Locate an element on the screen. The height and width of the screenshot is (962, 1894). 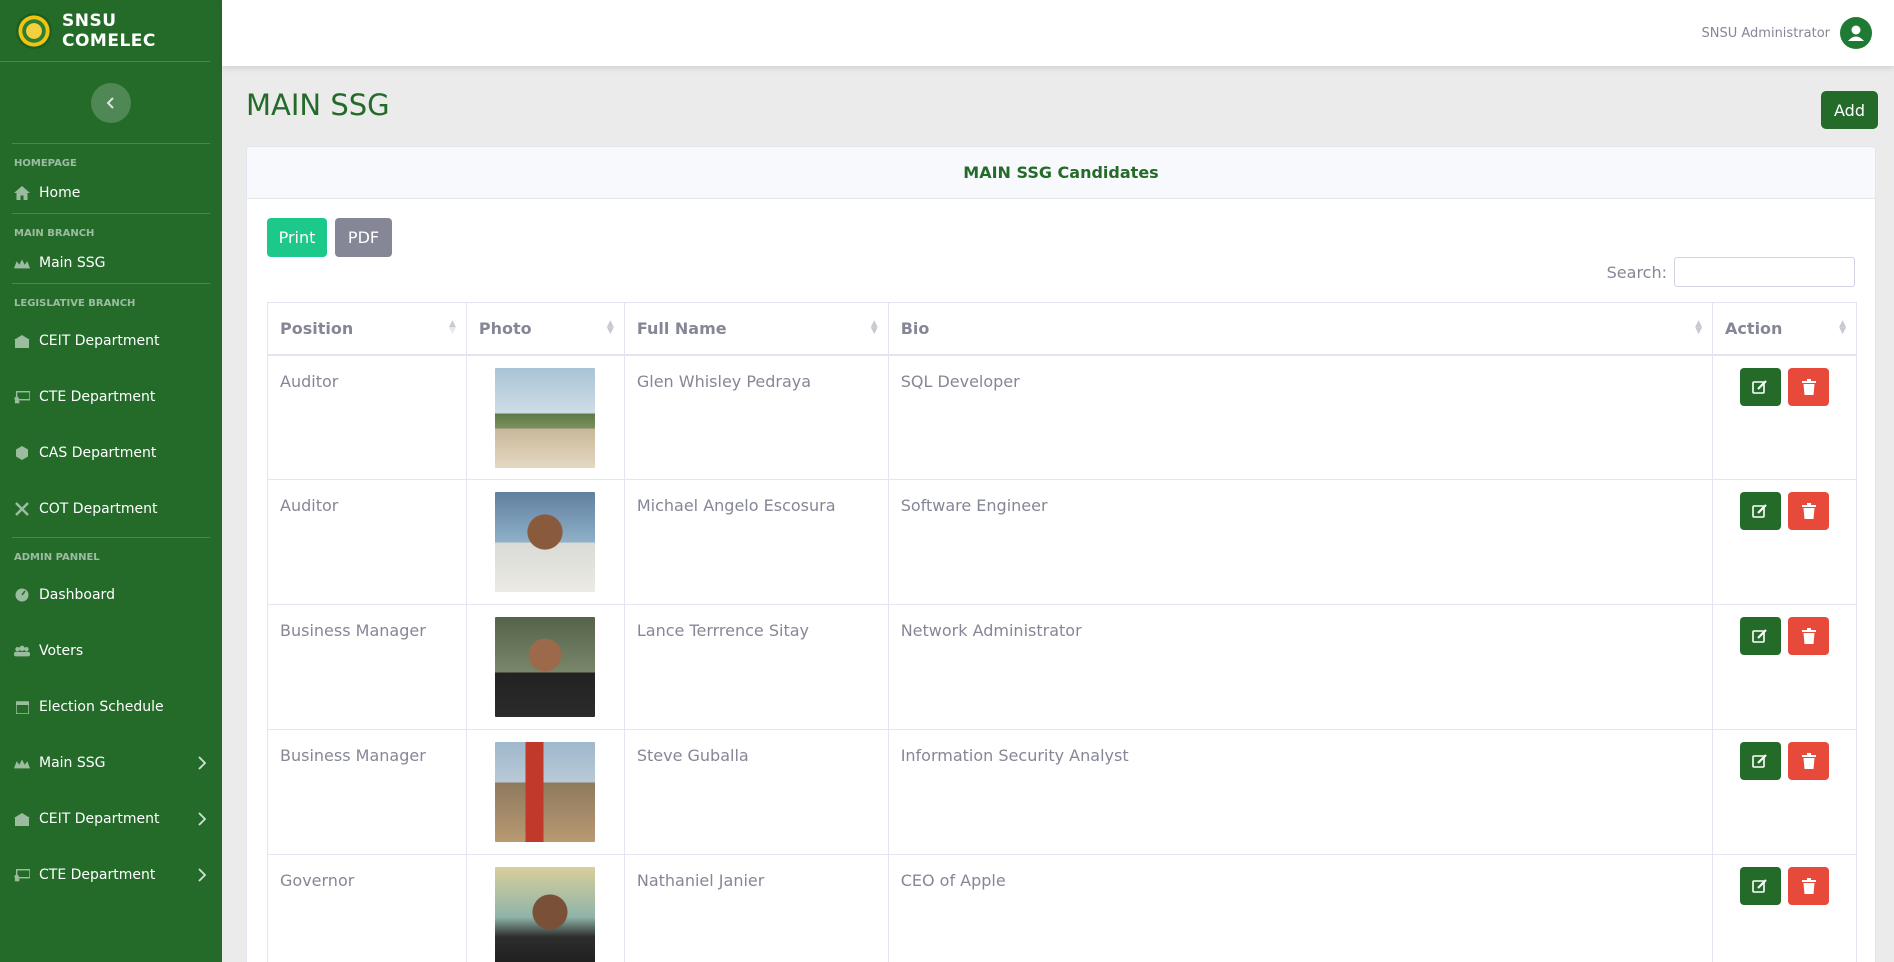
sidebar-item-ceit-admin: CEIT Department is located at coordinates (111, 819).